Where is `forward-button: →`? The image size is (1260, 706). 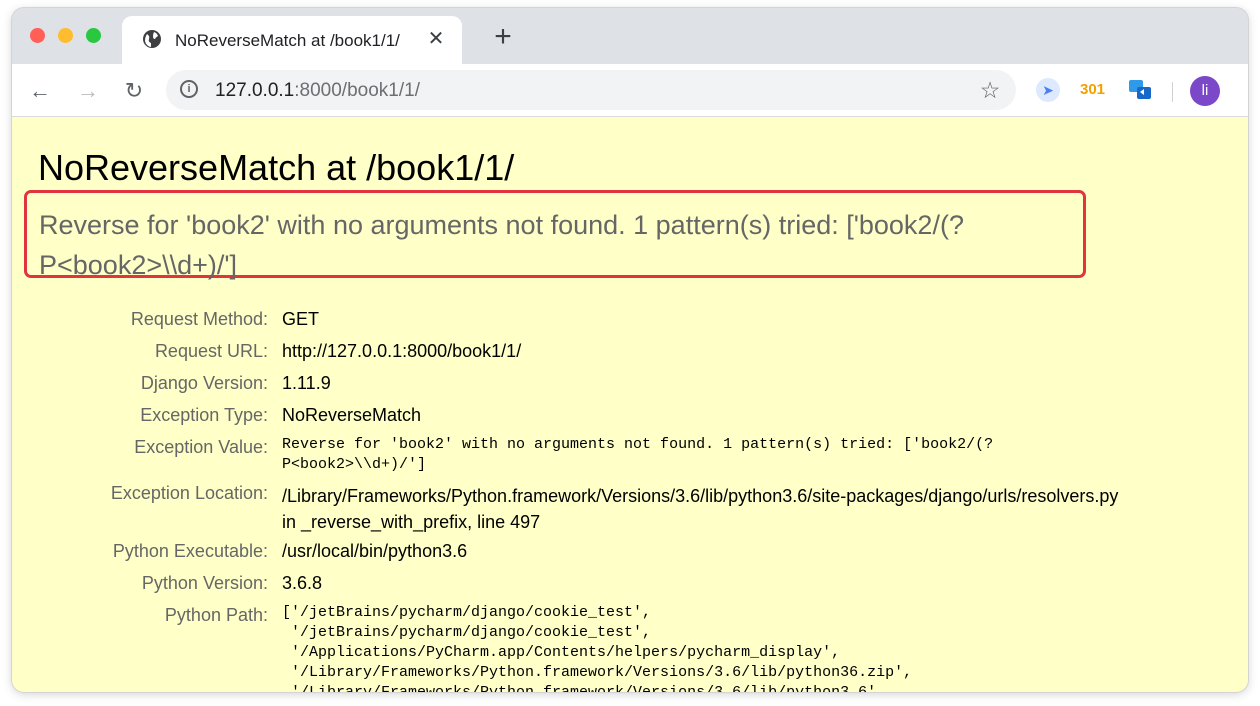
forward-button: → is located at coordinates (88, 91).